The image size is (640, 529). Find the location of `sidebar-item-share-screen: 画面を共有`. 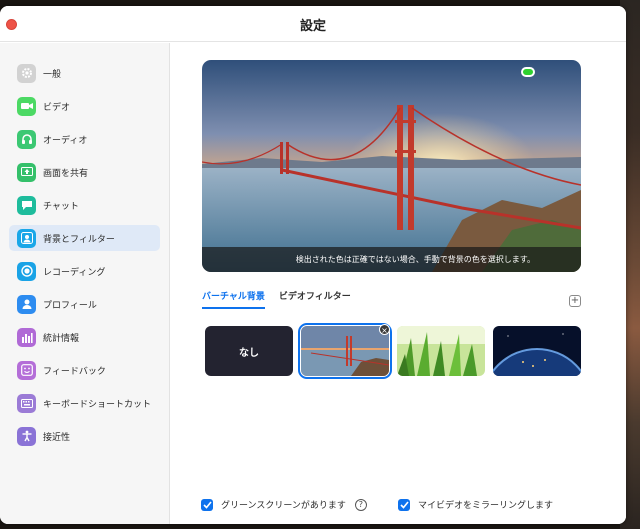

sidebar-item-share-screen: 画面を共有 is located at coordinates (84, 172).